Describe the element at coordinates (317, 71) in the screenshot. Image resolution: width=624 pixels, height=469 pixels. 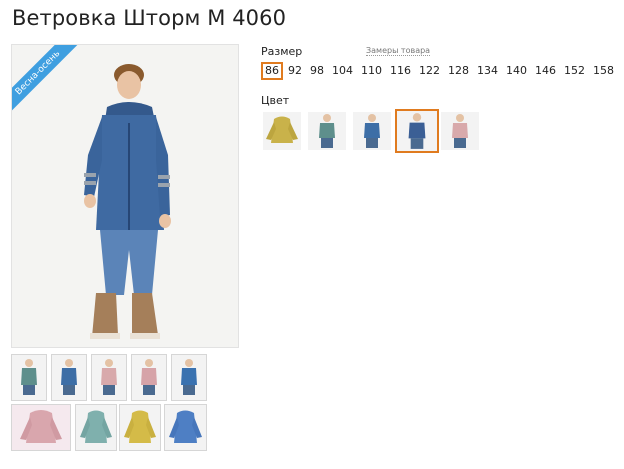
I see `size-option: 98` at that location.